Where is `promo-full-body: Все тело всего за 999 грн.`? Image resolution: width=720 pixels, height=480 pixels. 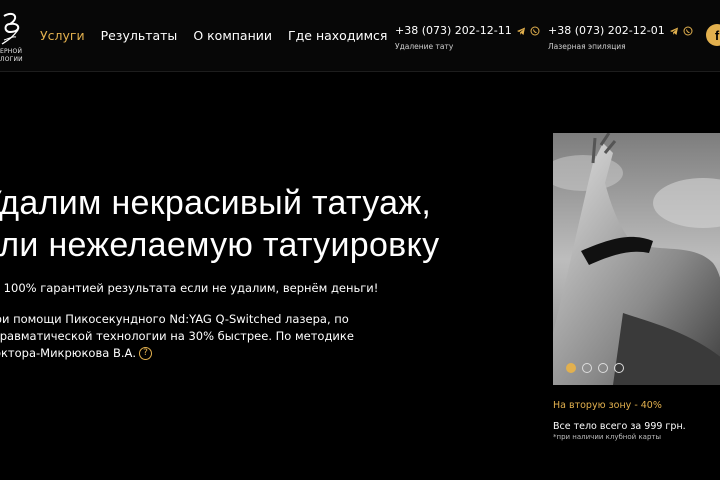 promo-full-body: Все тело всего за 999 грн. is located at coordinates (619, 426).